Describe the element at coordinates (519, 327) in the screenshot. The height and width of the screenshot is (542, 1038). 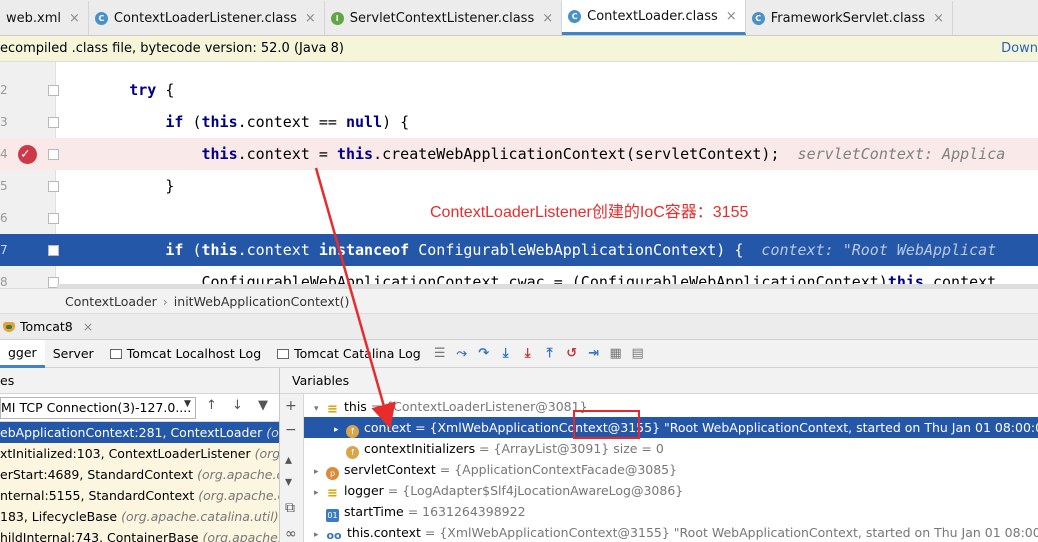
I see `debug-session-tab: Tomcat8 ×` at that location.